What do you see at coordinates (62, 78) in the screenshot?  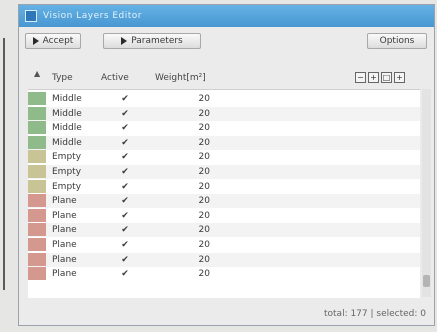 I see `column-type: Type` at bounding box center [62, 78].